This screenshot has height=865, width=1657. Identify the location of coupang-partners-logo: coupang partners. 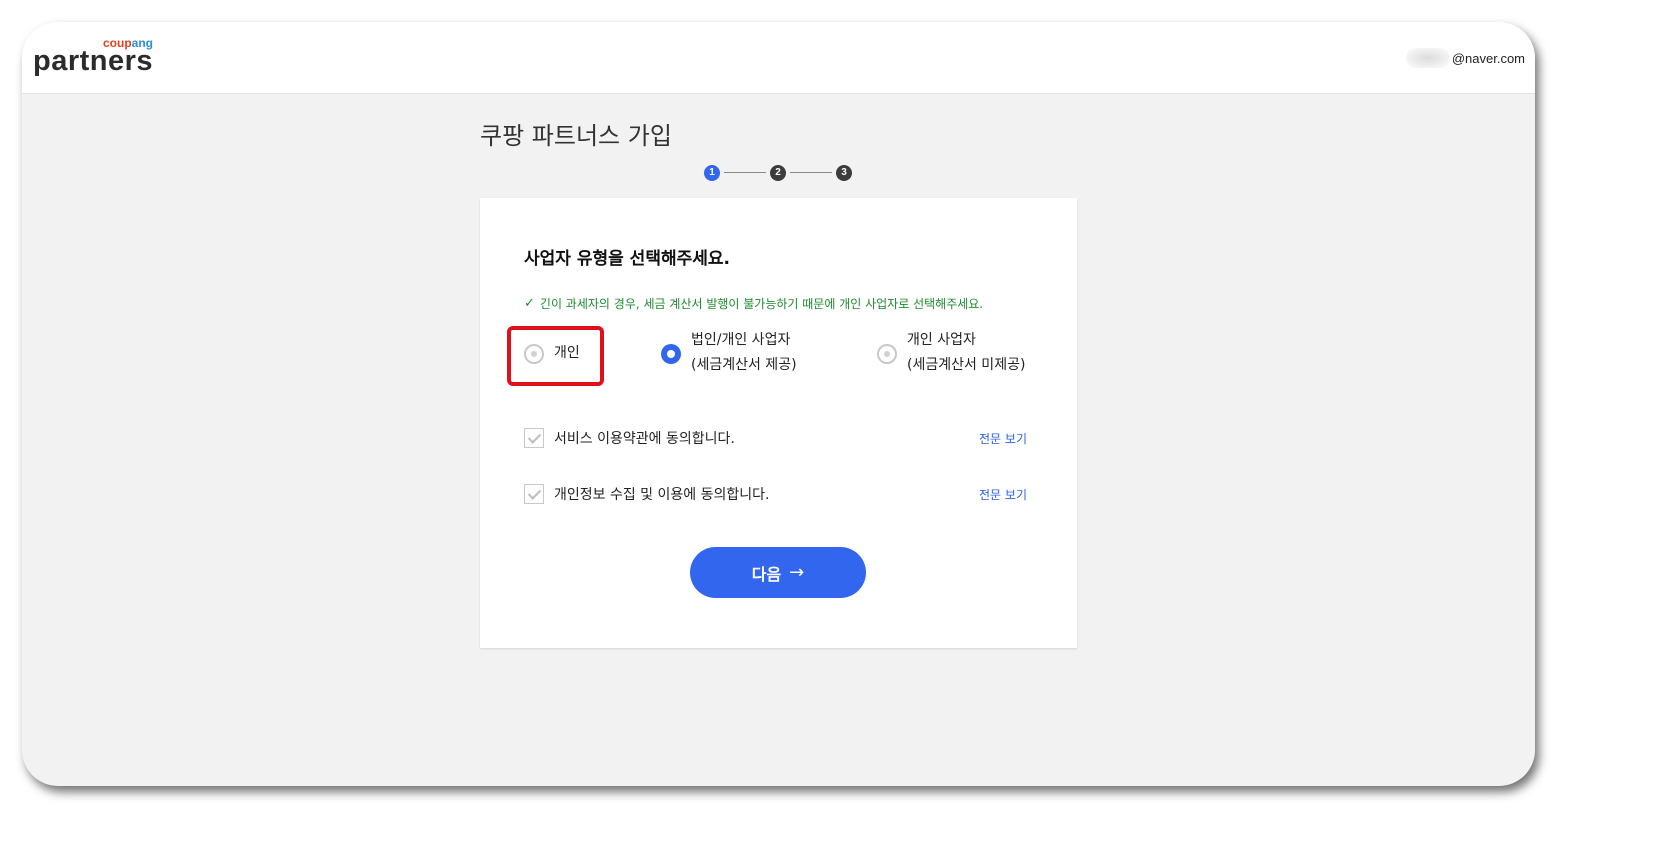
(98, 59).